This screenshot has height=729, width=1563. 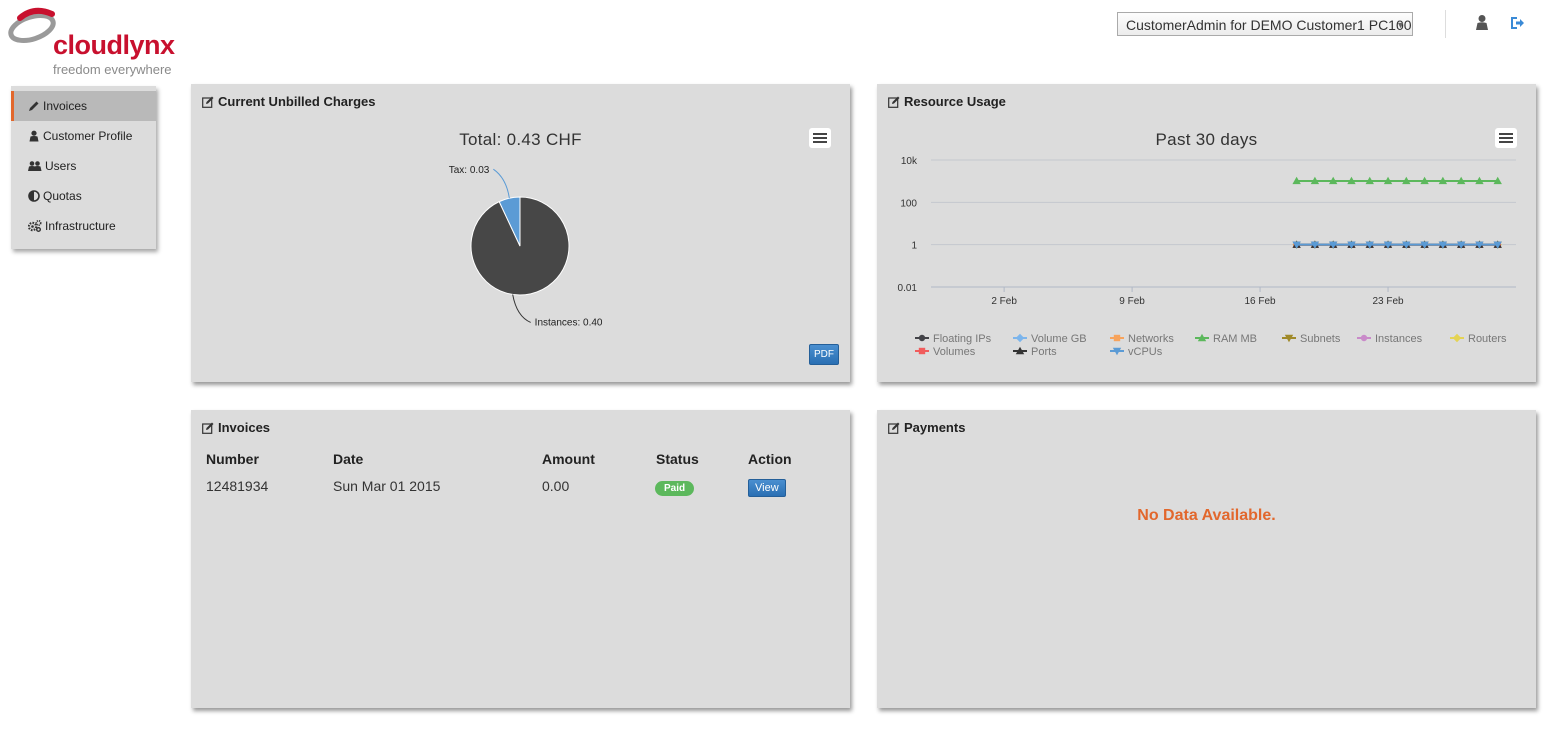 What do you see at coordinates (232, 459) in the screenshot?
I see `column-header-number: Number` at bounding box center [232, 459].